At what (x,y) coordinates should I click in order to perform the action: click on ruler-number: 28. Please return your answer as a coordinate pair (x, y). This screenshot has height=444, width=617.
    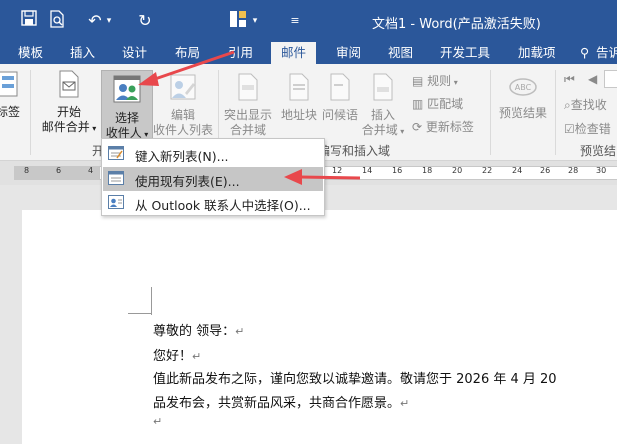
    Looking at the image, I should click on (573, 170).